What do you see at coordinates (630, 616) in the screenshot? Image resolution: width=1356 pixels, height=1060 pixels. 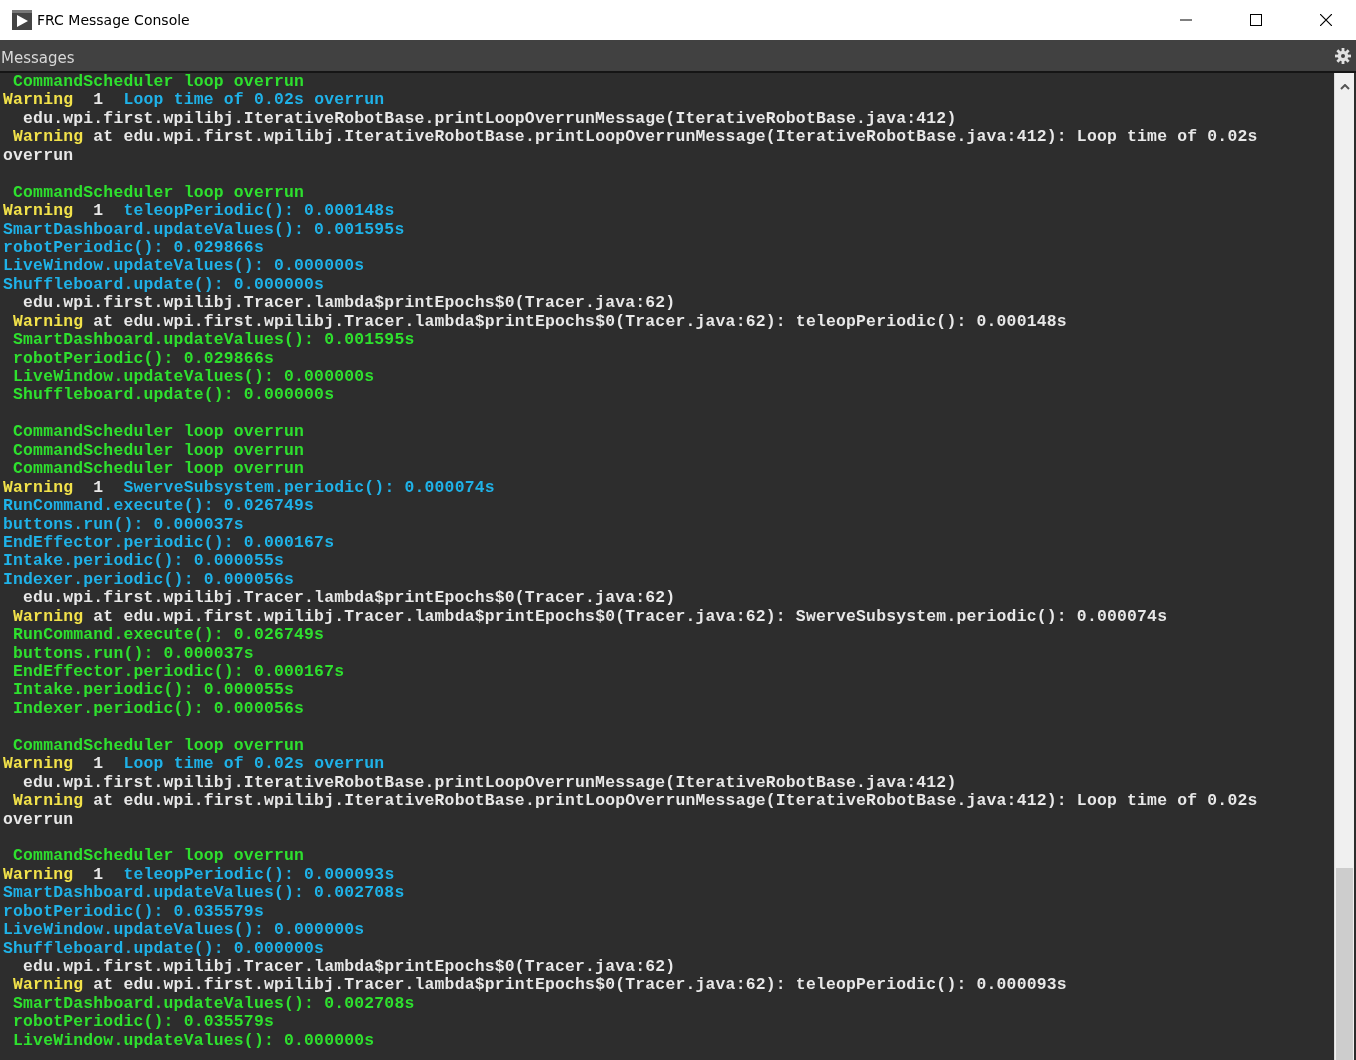 I see `log-text: at edu.wpi.first.wpilibj.Tracer.lambda$printEpochs$0(Tracer.java:62): SwerveSubsystem.periodic(): 0.000074s` at bounding box center [630, 616].